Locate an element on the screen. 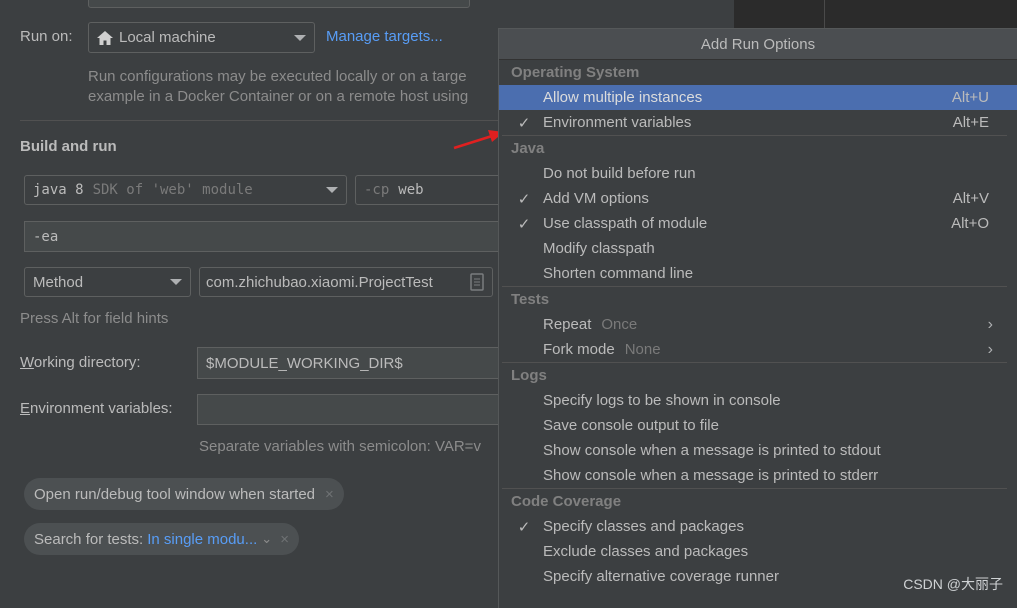 This screenshot has width=1017, height=608. working-directory-label: Working directory: is located at coordinates (80, 362).